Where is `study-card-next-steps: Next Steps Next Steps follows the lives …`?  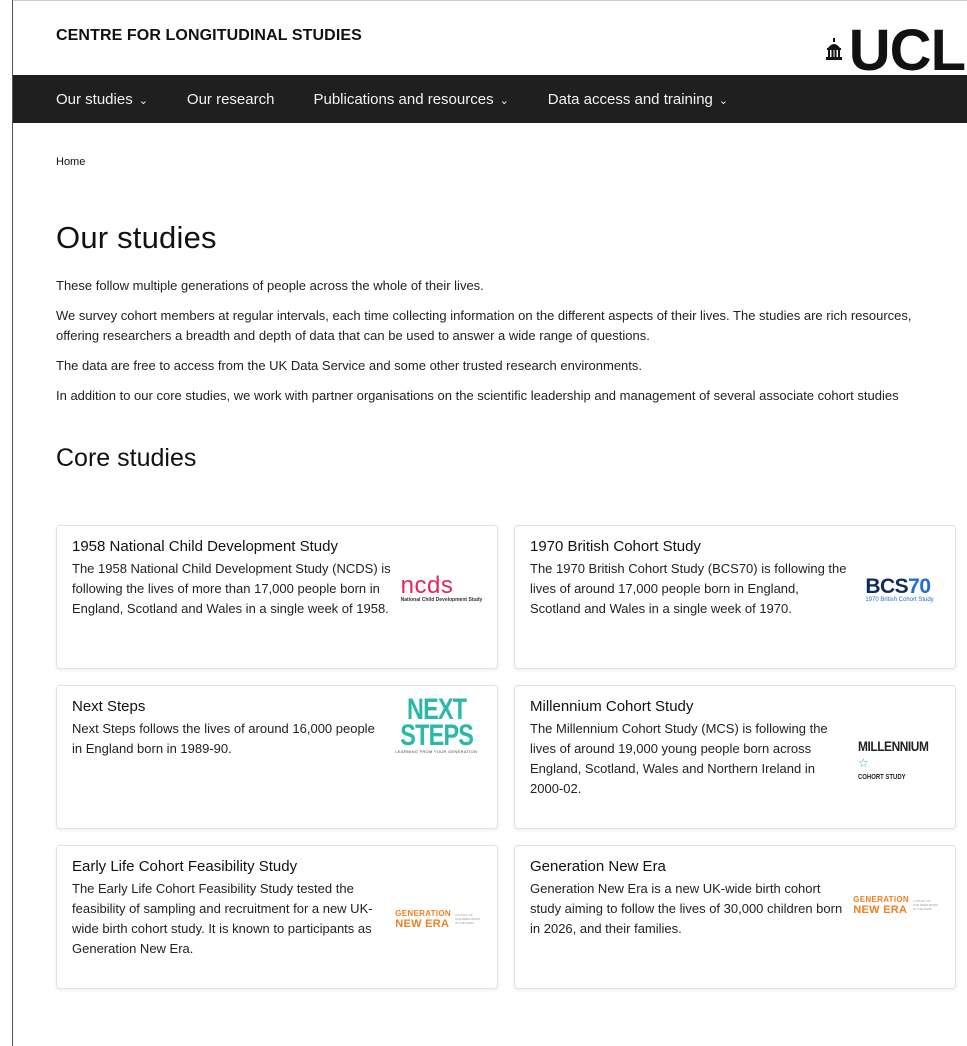
study-card-next-steps: Next Steps Next Steps follows the lives … is located at coordinates (277, 757).